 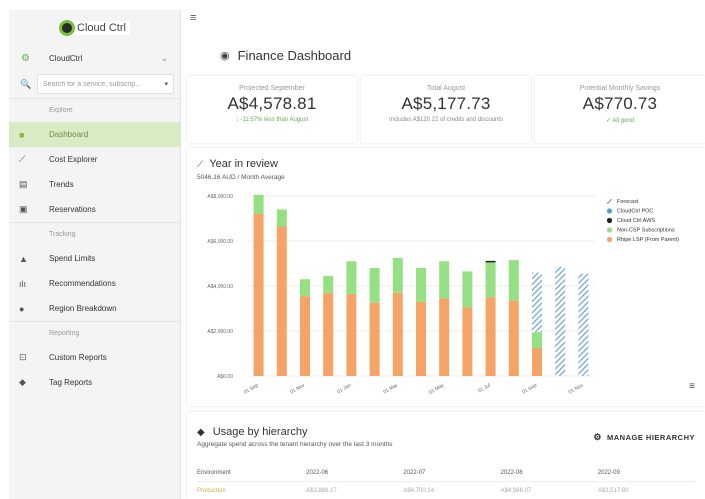 I want to click on page-title: ◉ Finance Dashboard, so click(x=285, y=55).